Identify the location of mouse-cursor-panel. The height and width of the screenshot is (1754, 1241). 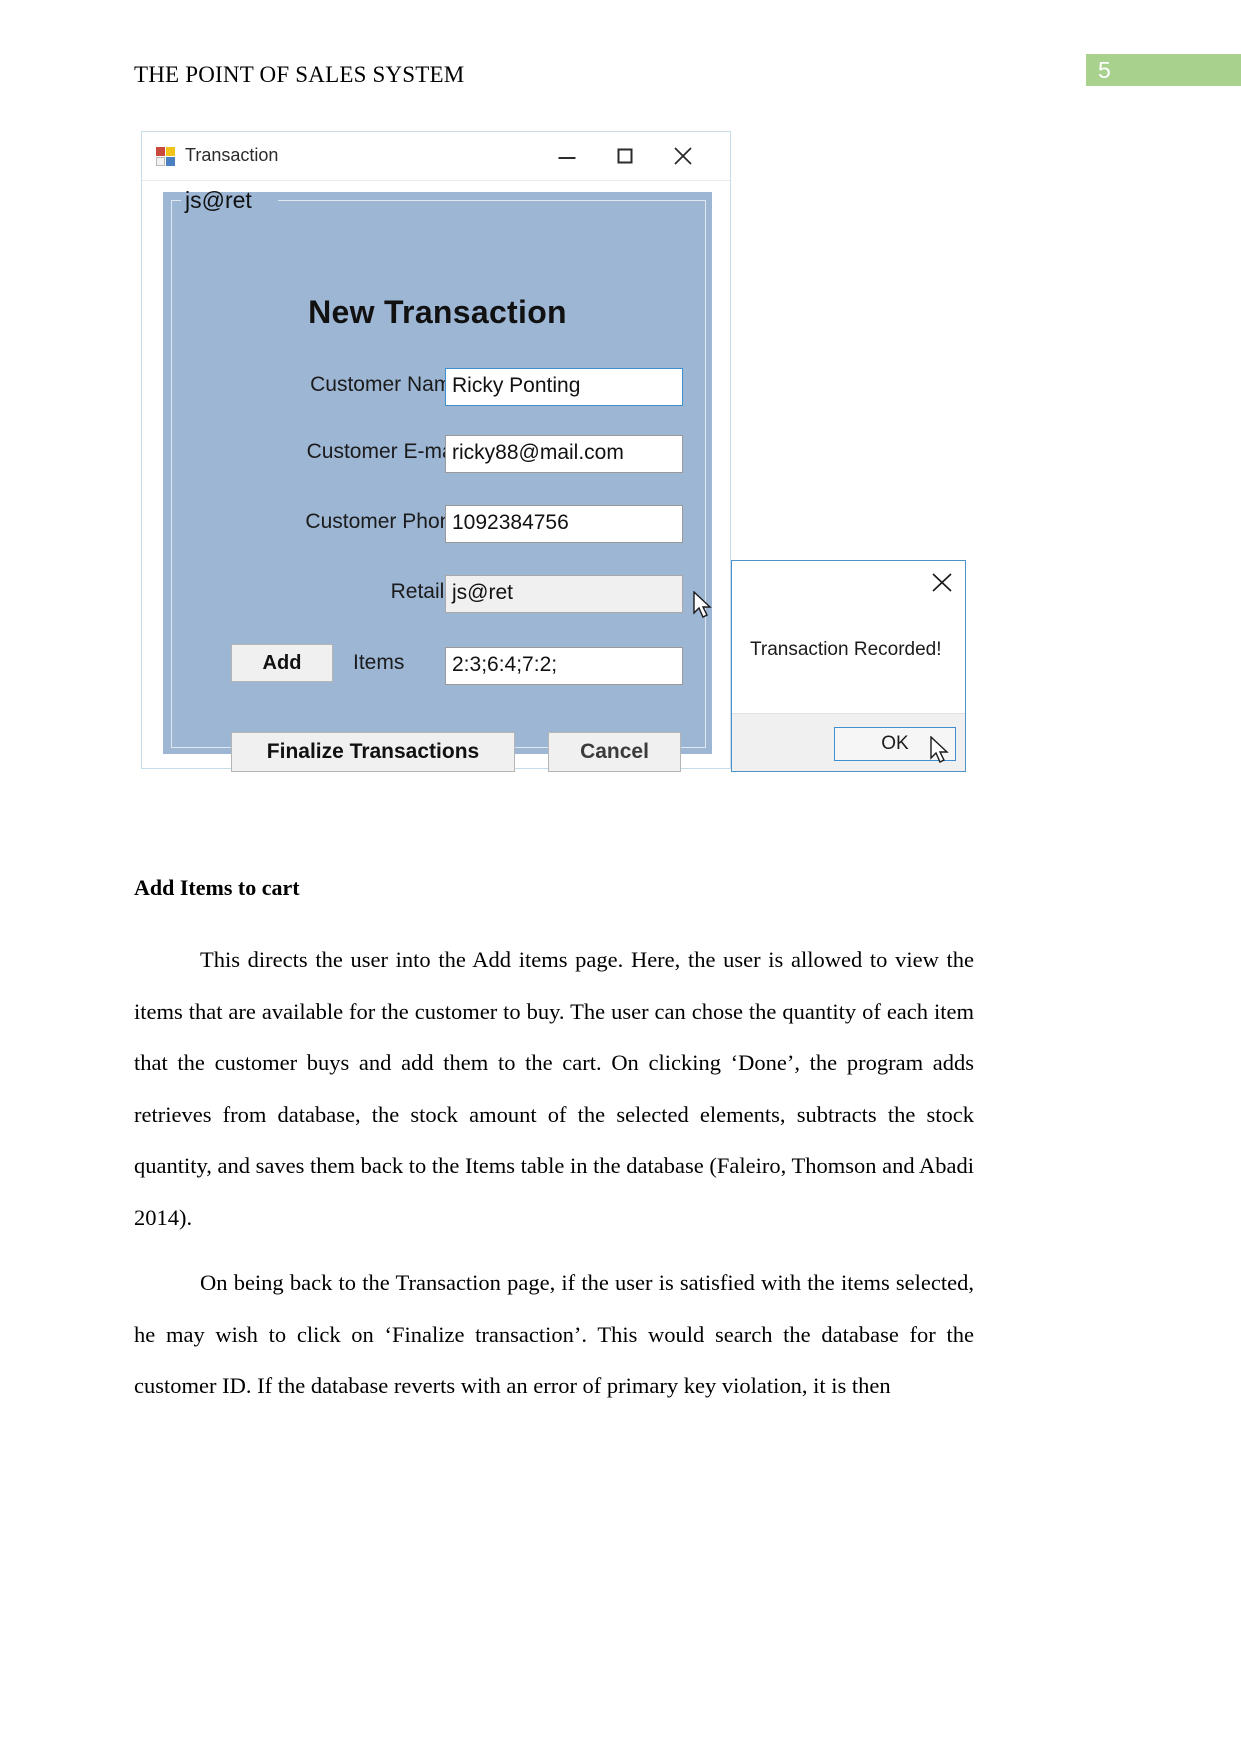
(704, 605).